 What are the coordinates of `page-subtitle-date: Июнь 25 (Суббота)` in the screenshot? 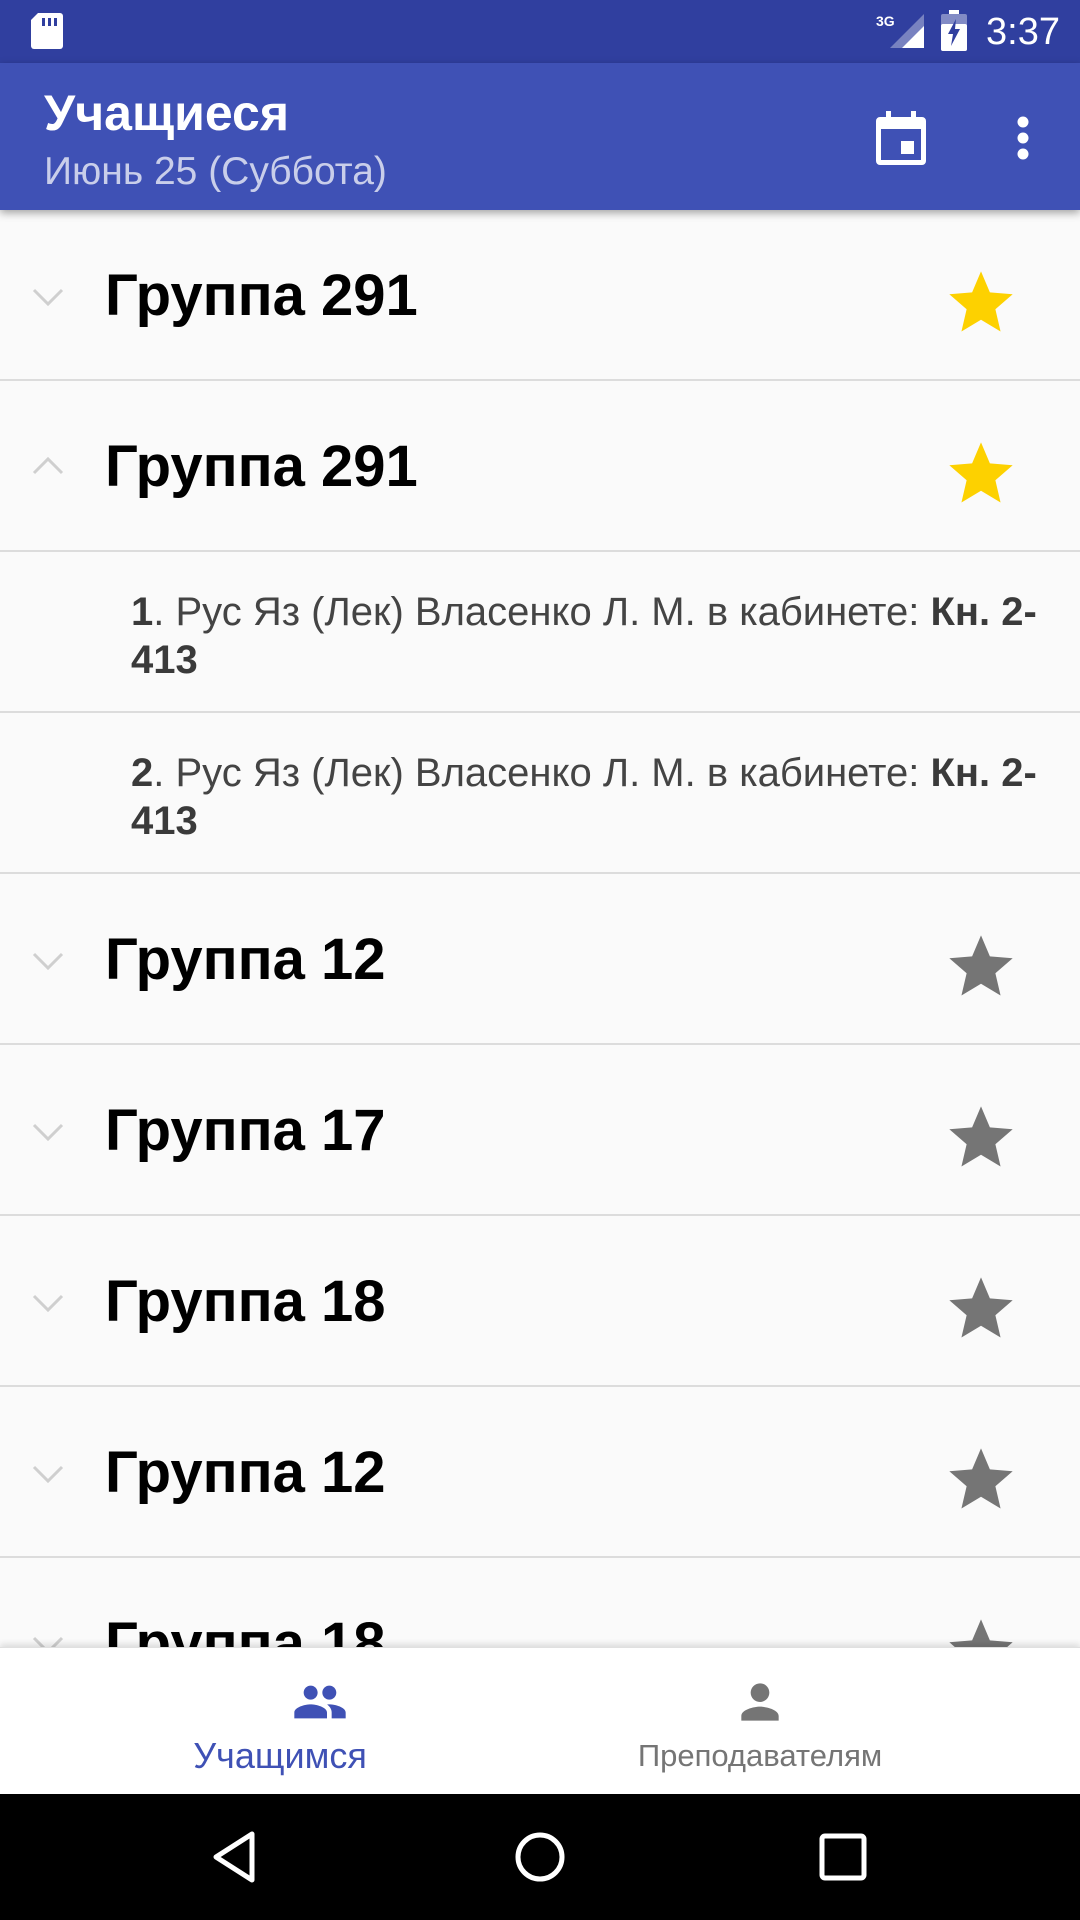 It's located at (215, 171).